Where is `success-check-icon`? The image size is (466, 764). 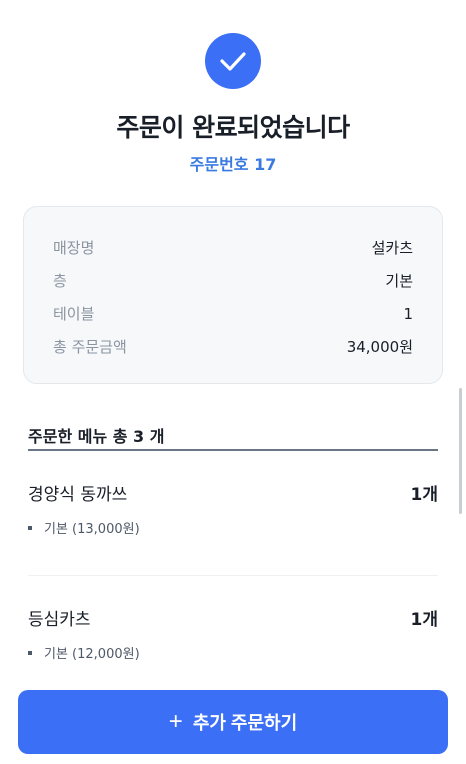
success-check-icon is located at coordinates (233, 61).